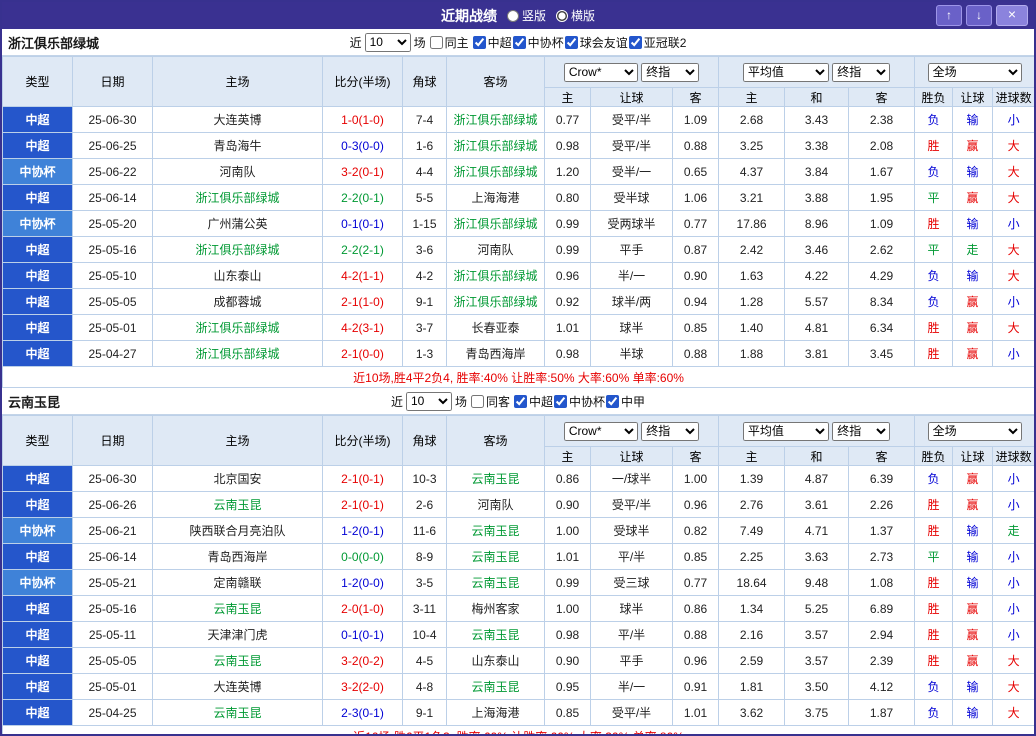 This screenshot has width=1036, height=736. What do you see at coordinates (567, 249) in the screenshot?
I see `odds-home-cell: 0.99` at bounding box center [567, 249].